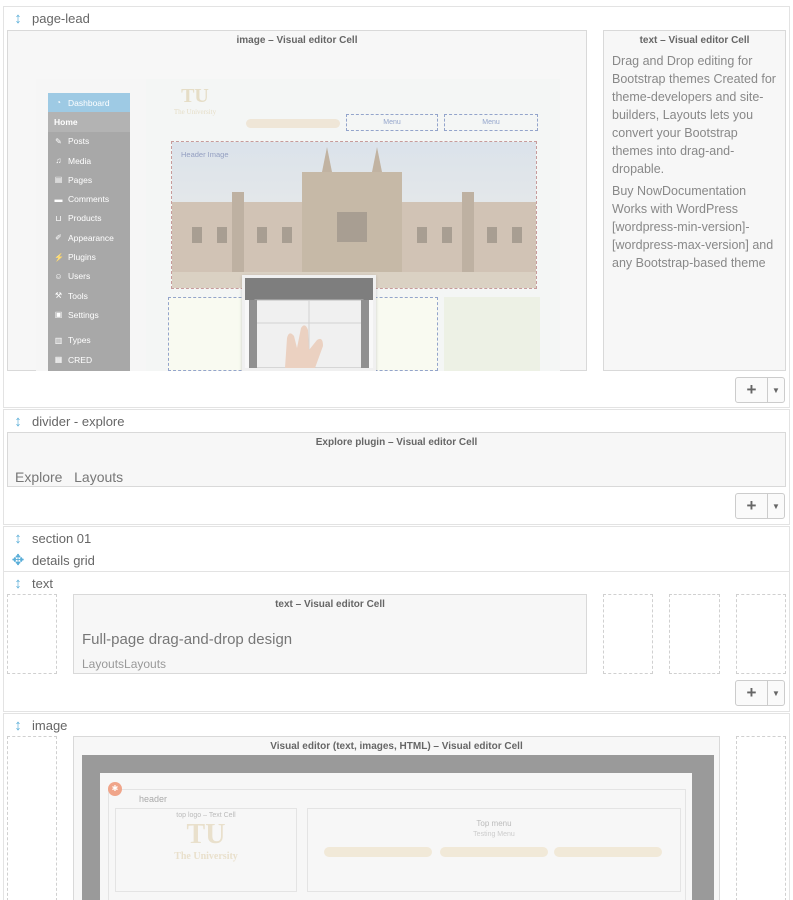 Image resolution: width=793 pixels, height=900 pixels. I want to click on header-label: header, so click(153, 799).